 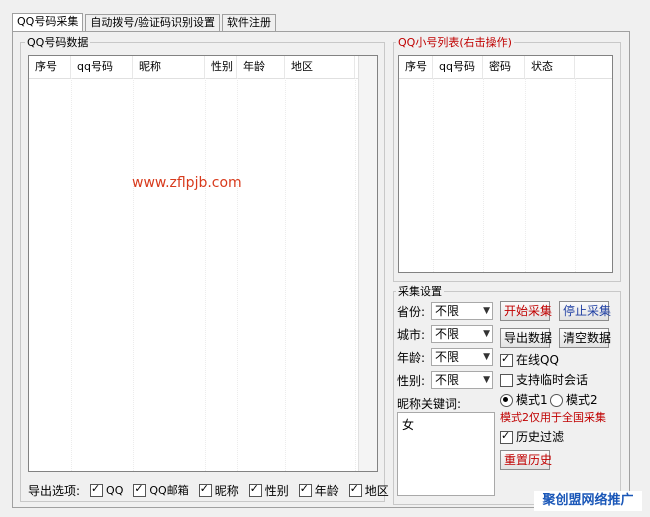 I want to click on col-region: 地区, so click(x=320, y=67).